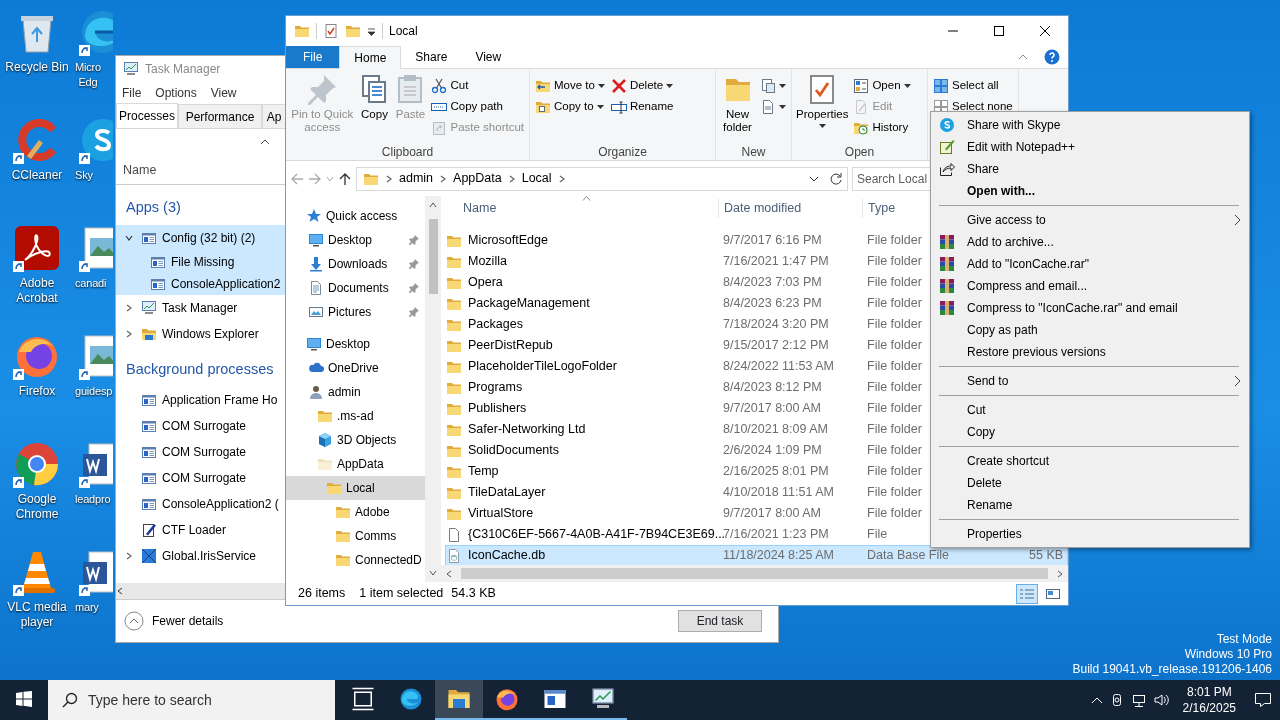  What do you see at coordinates (737, 103) in the screenshot?
I see `ribbon-button: New folder` at bounding box center [737, 103].